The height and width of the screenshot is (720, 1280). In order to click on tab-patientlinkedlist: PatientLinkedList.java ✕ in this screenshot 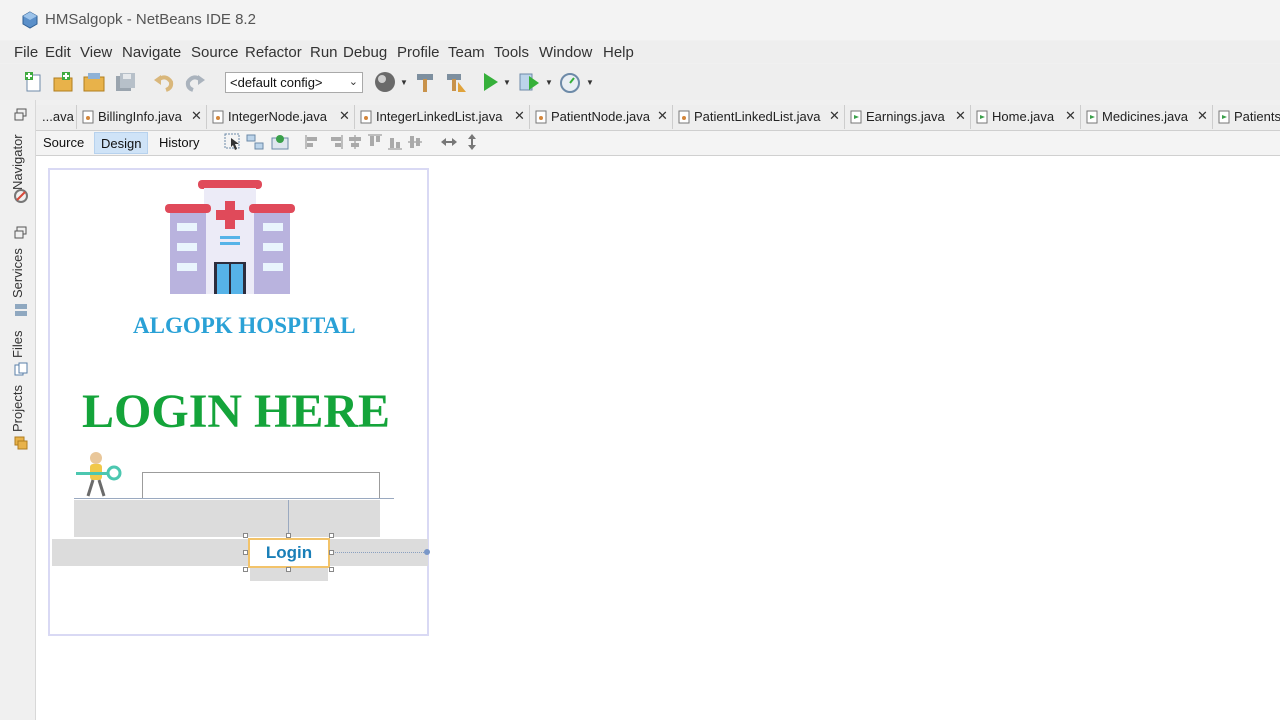, I will do `click(758, 117)`.